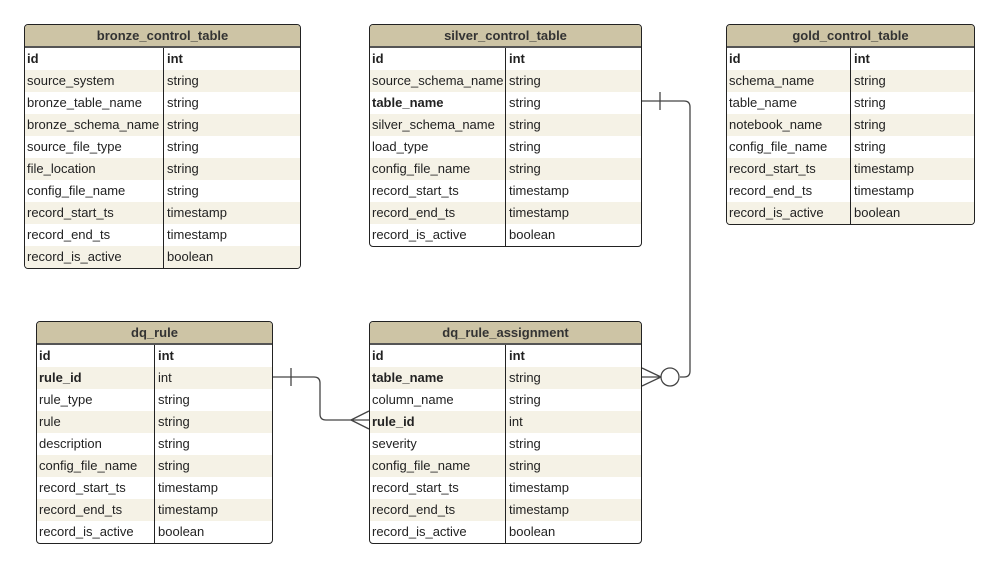 The height and width of the screenshot is (567, 999). Describe the element at coordinates (94, 103) in the screenshot. I see `column-name: bronze_table_name` at that location.